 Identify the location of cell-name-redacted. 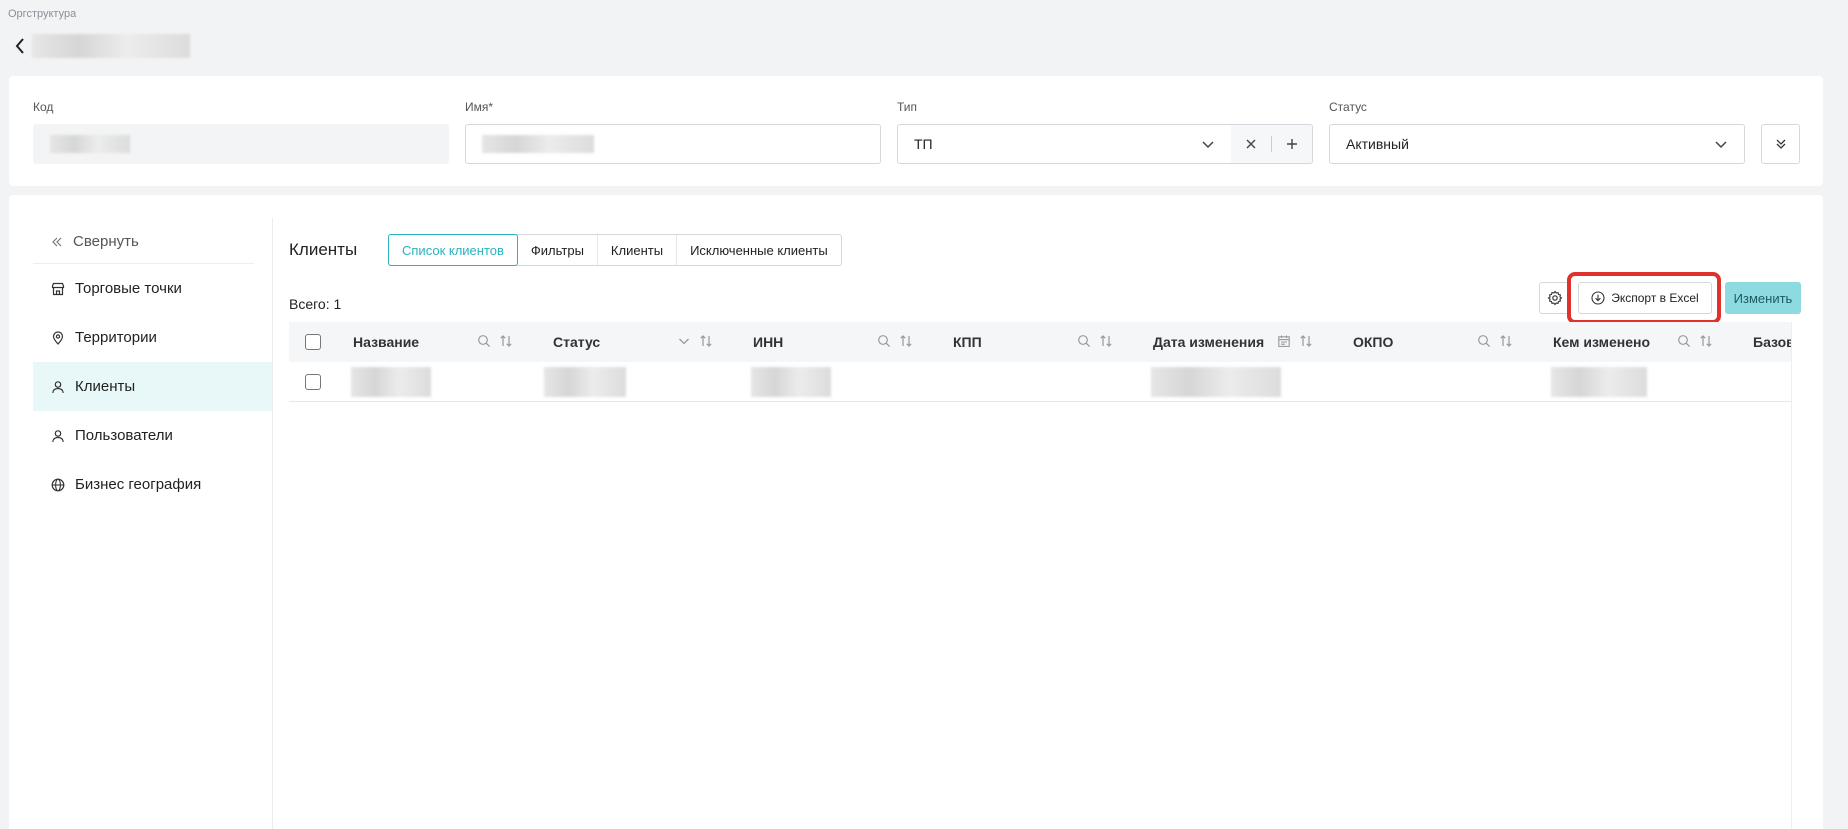
(391, 382).